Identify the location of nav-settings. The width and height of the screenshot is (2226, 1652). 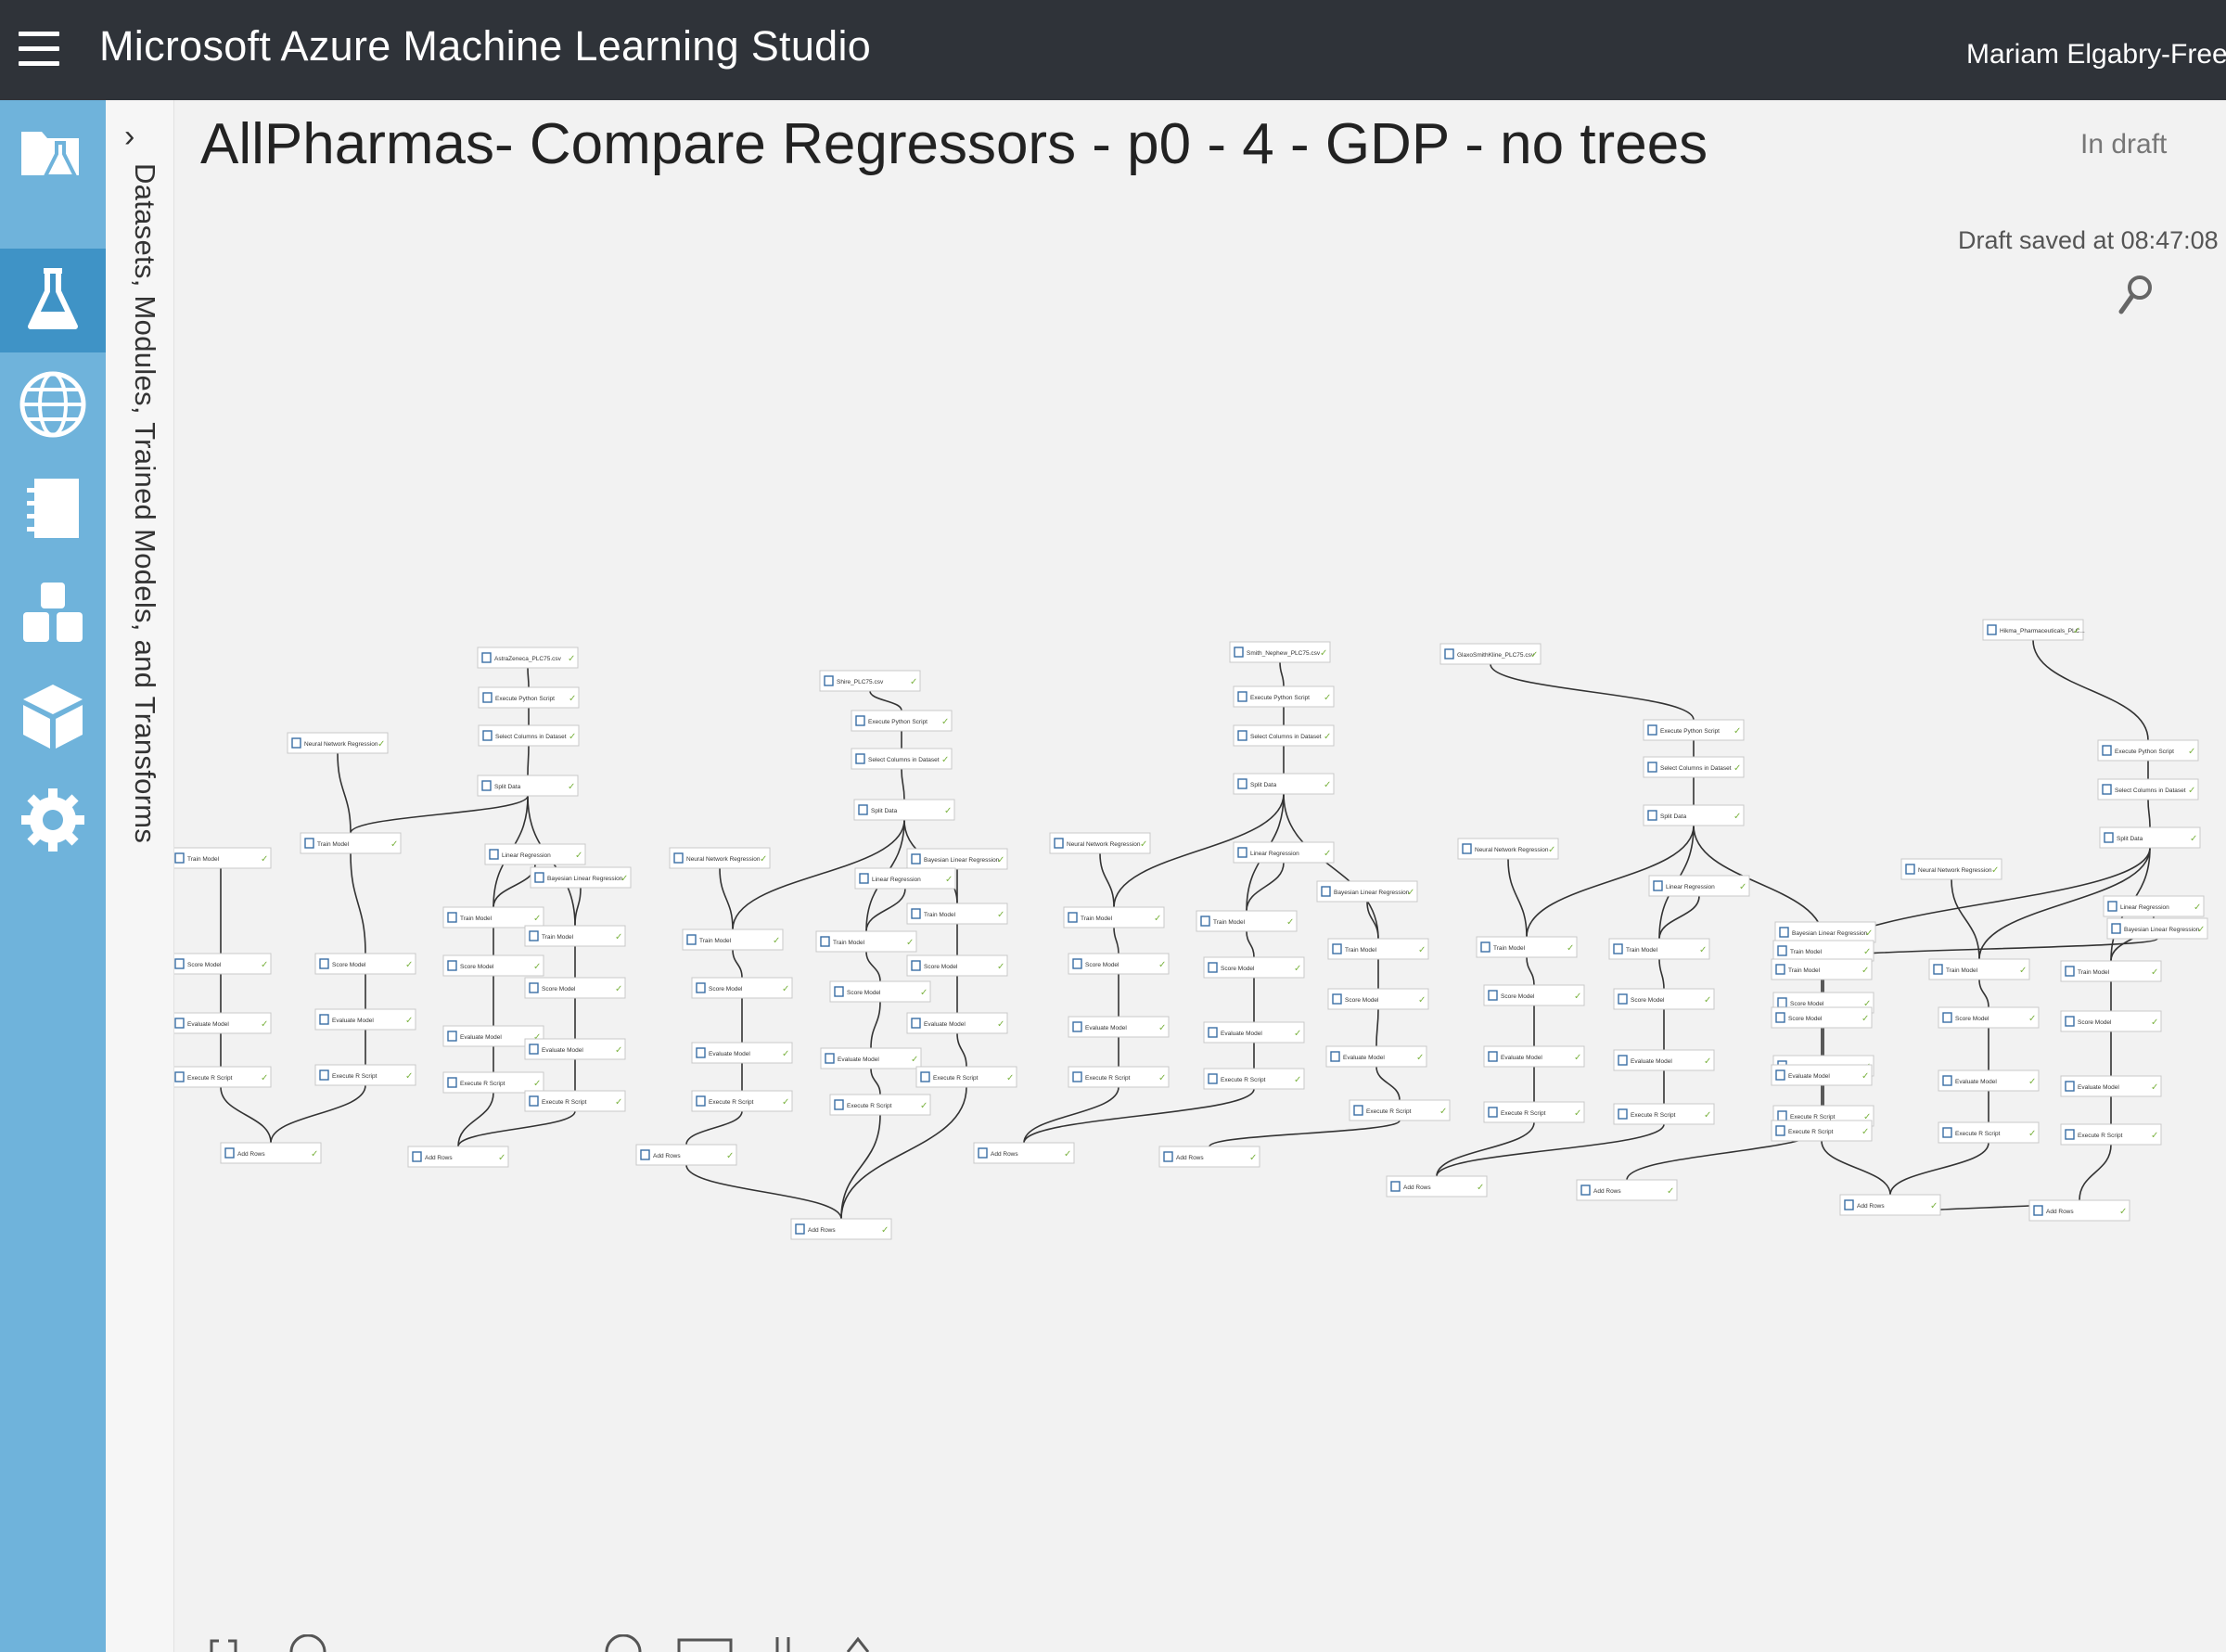
(53, 820).